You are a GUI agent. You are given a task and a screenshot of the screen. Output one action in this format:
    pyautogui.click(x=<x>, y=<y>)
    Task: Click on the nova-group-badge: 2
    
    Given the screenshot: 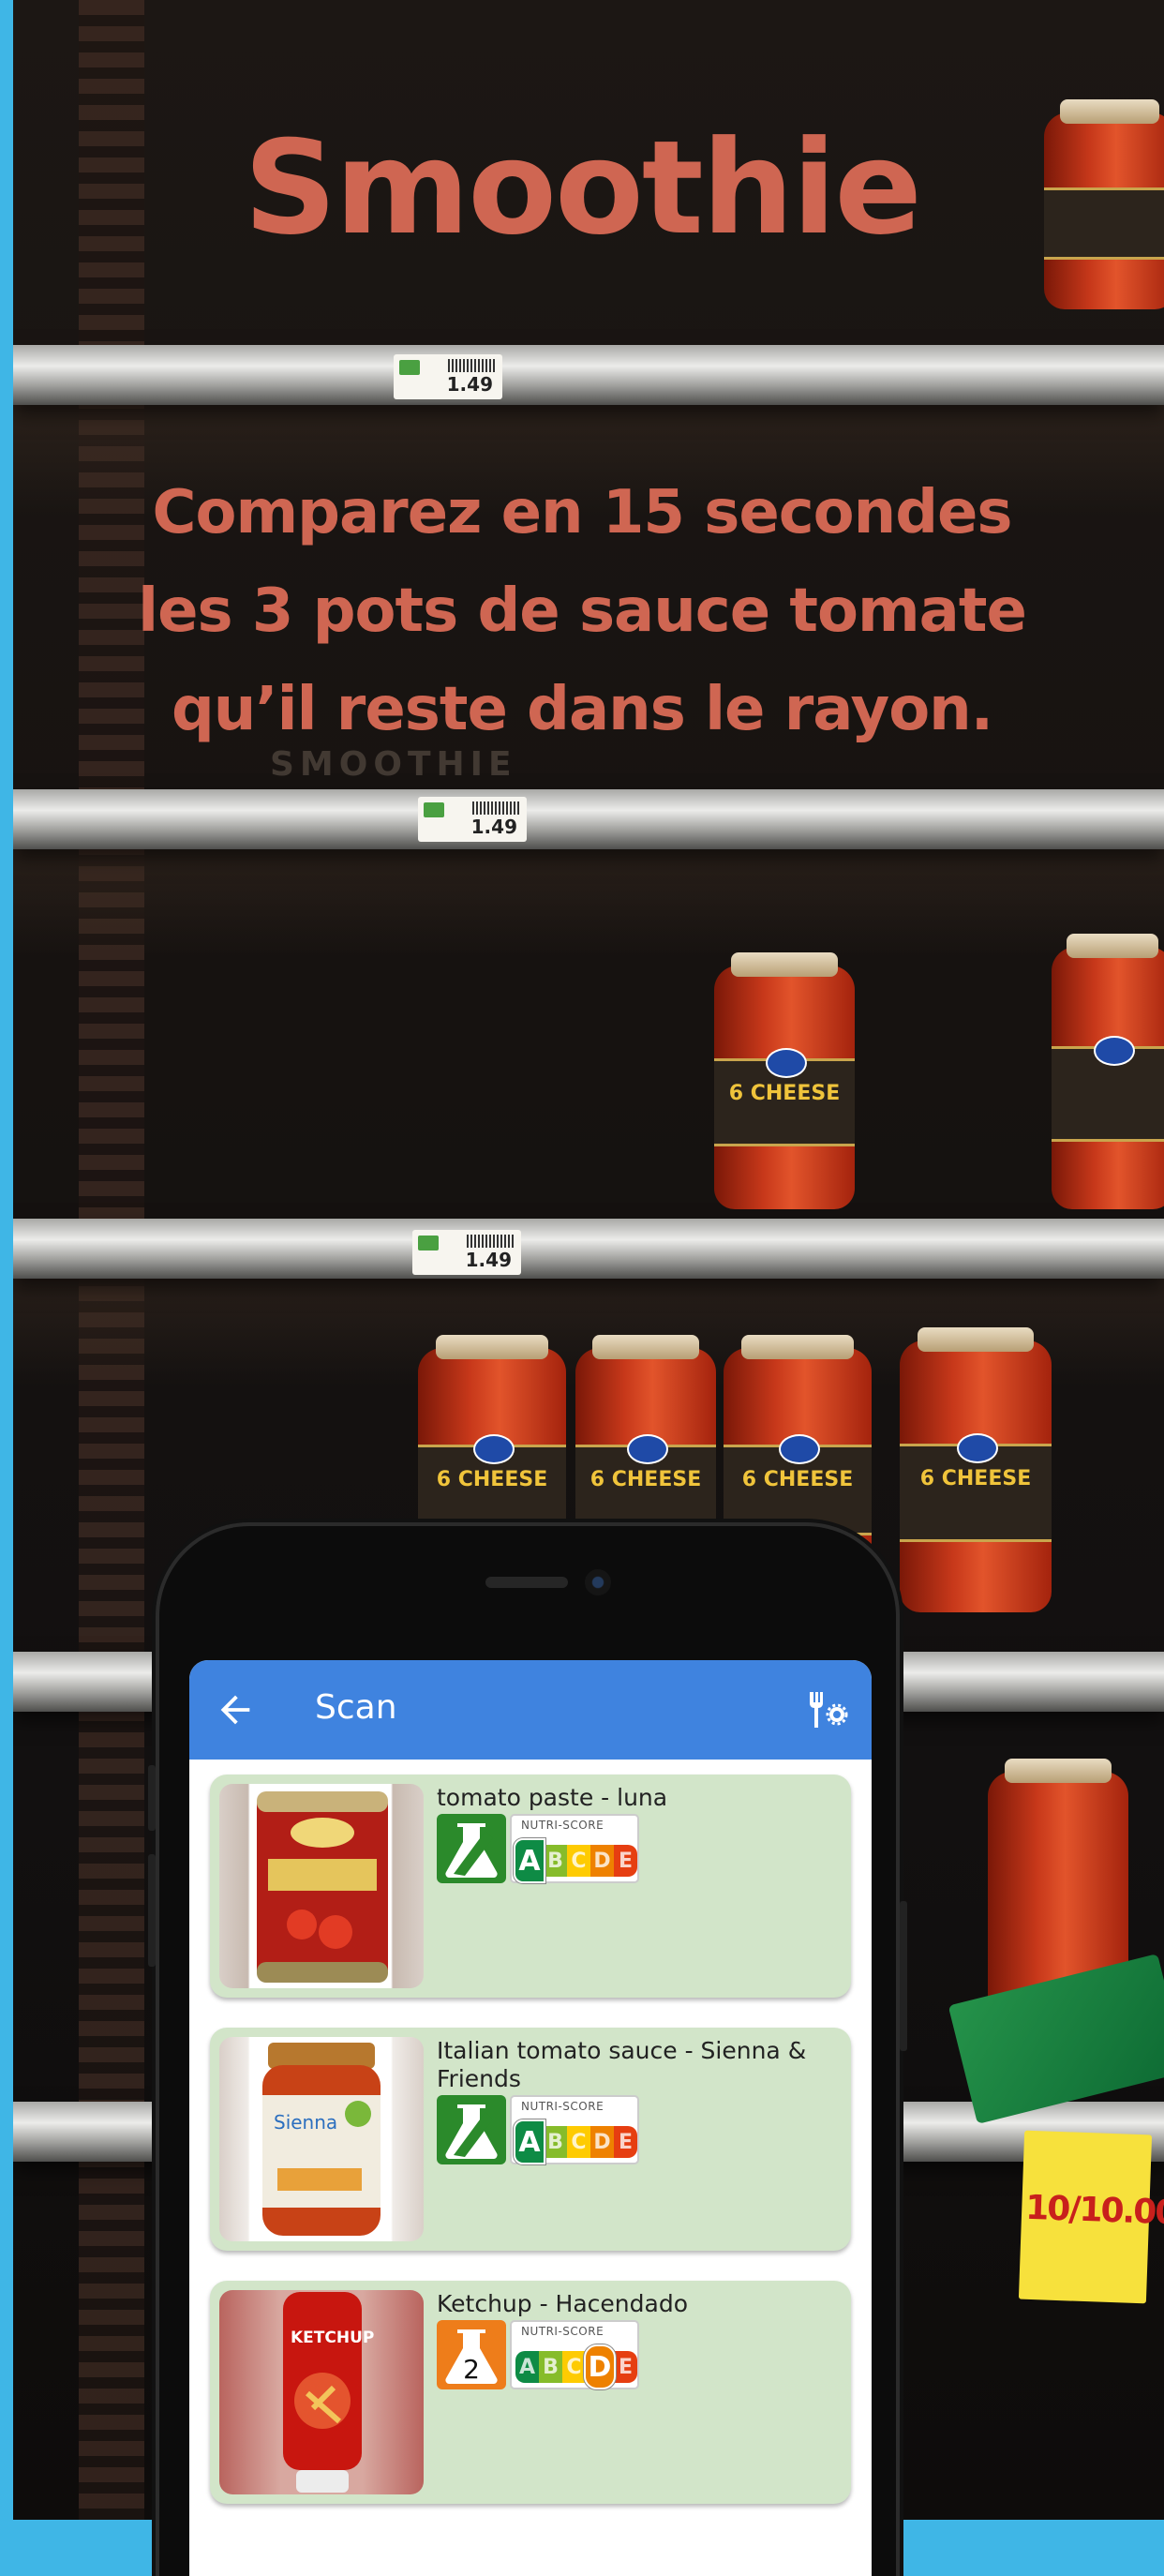 What is the action you would take?
    pyautogui.click(x=472, y=2354)
    